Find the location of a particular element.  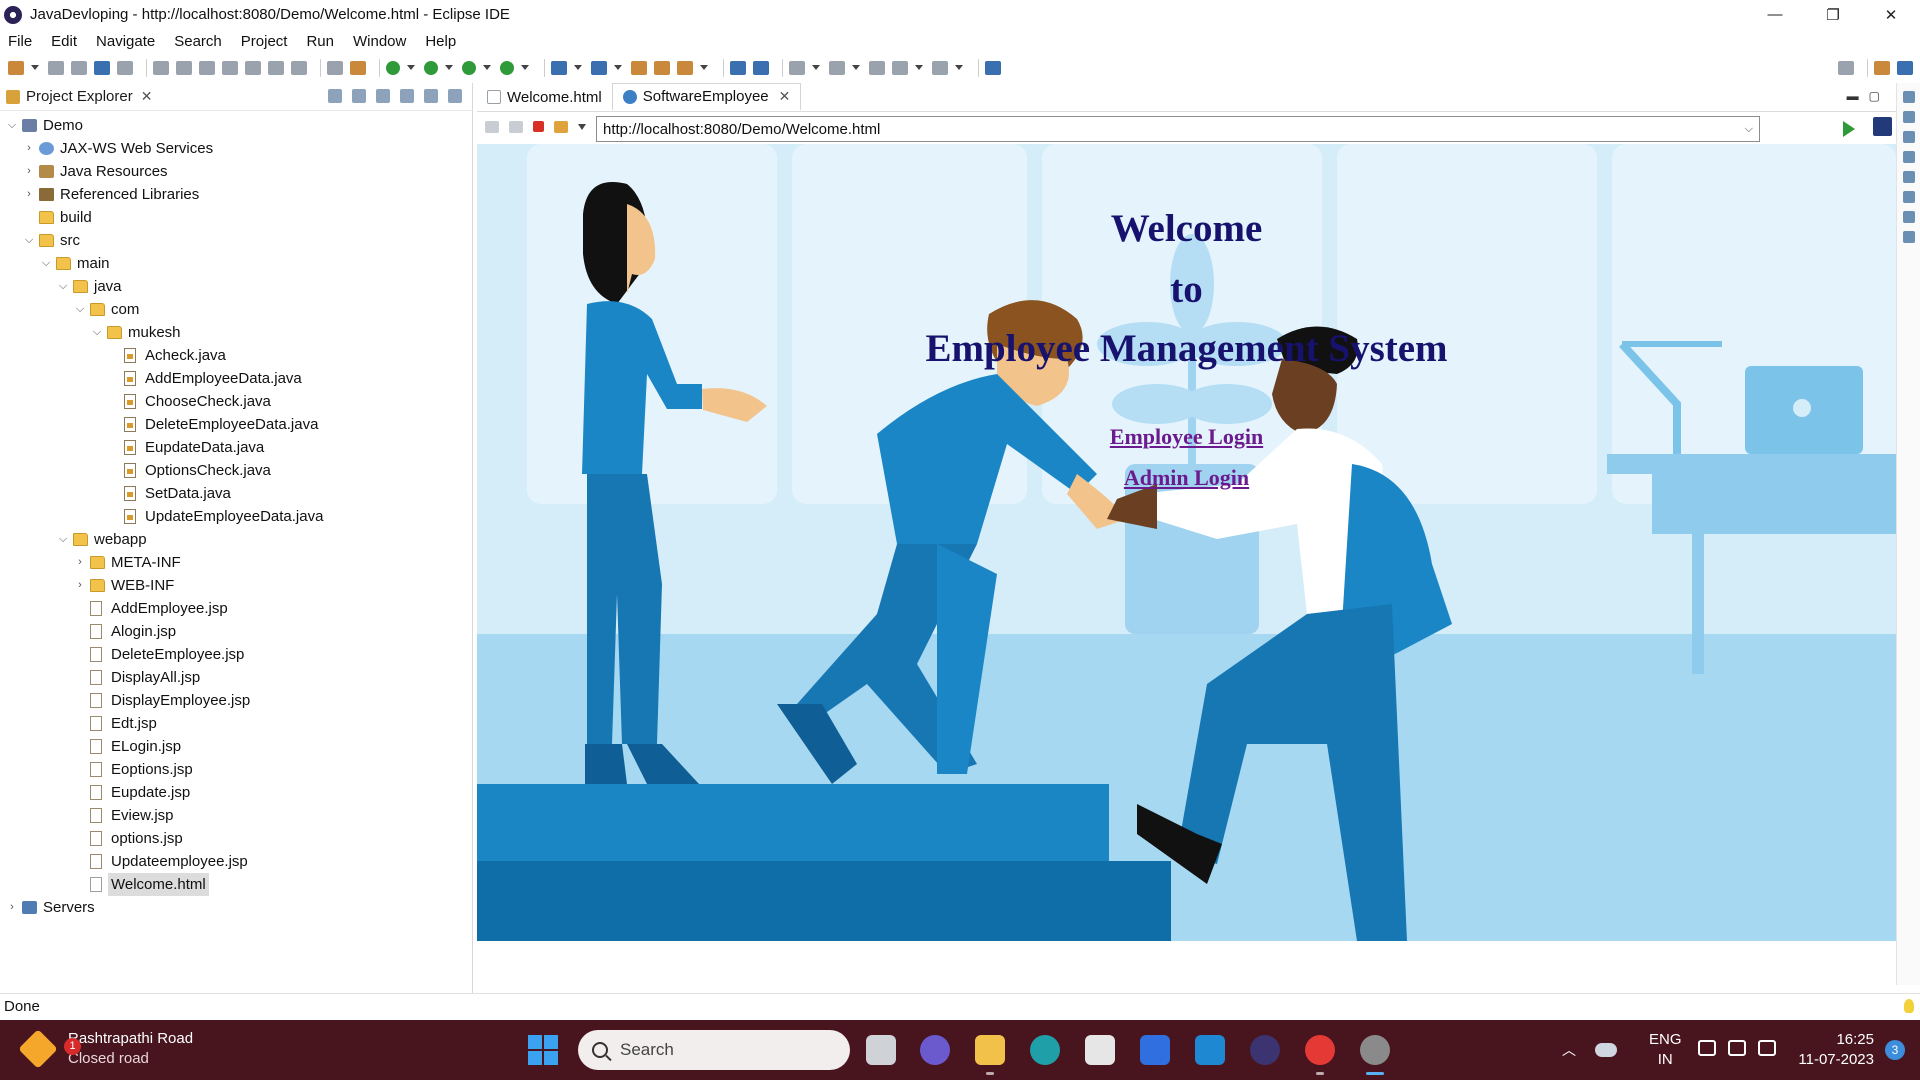

restore-view-icon is located at coordinates (1908, 97).